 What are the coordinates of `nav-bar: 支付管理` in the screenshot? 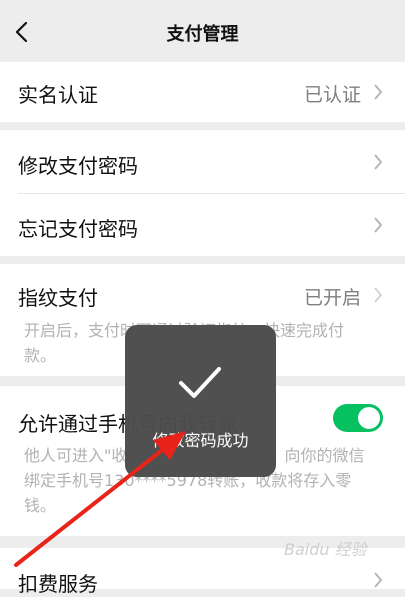 It's located at (202, 31).